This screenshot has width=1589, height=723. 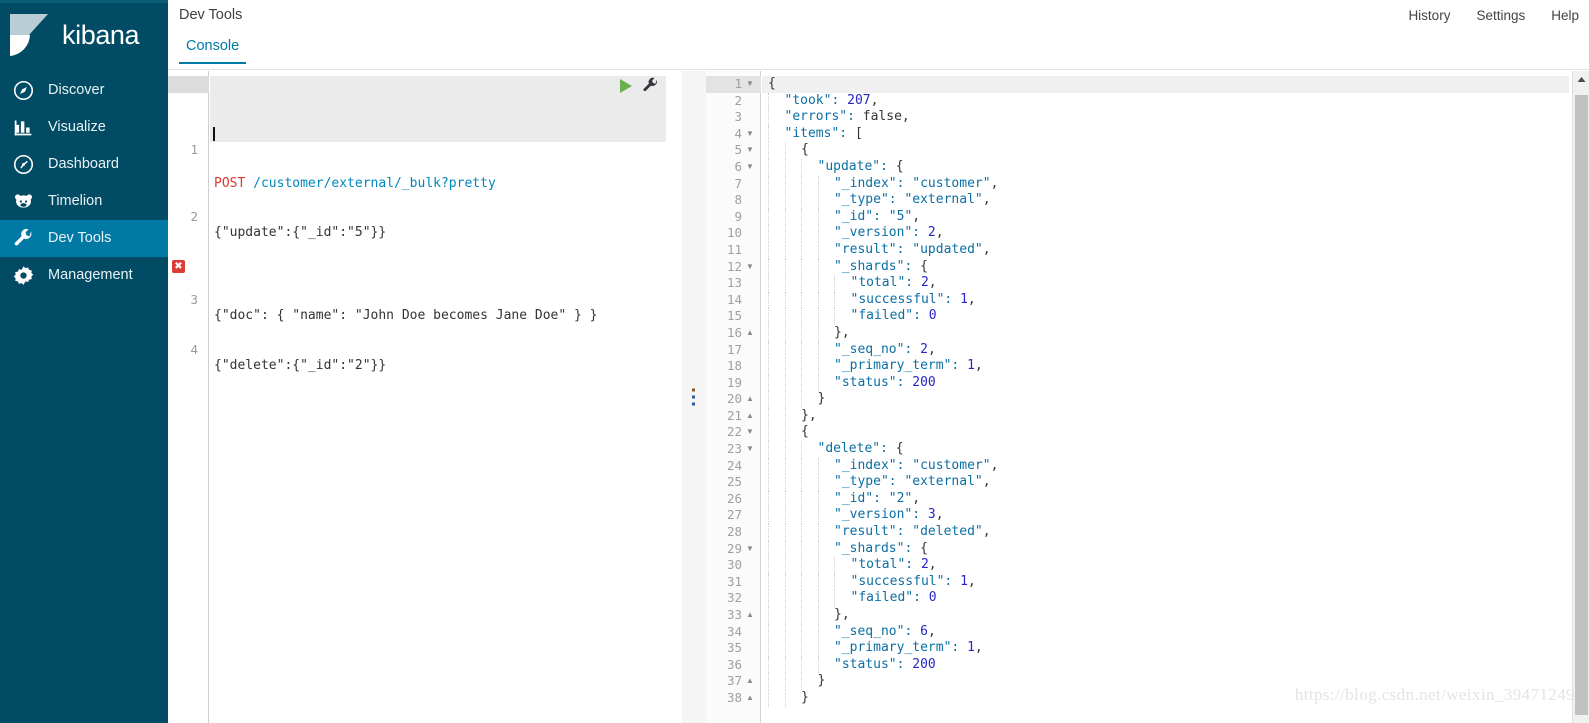 I want to click on sidebar-item-timelion: Timelion, so click(x=84, y=201).